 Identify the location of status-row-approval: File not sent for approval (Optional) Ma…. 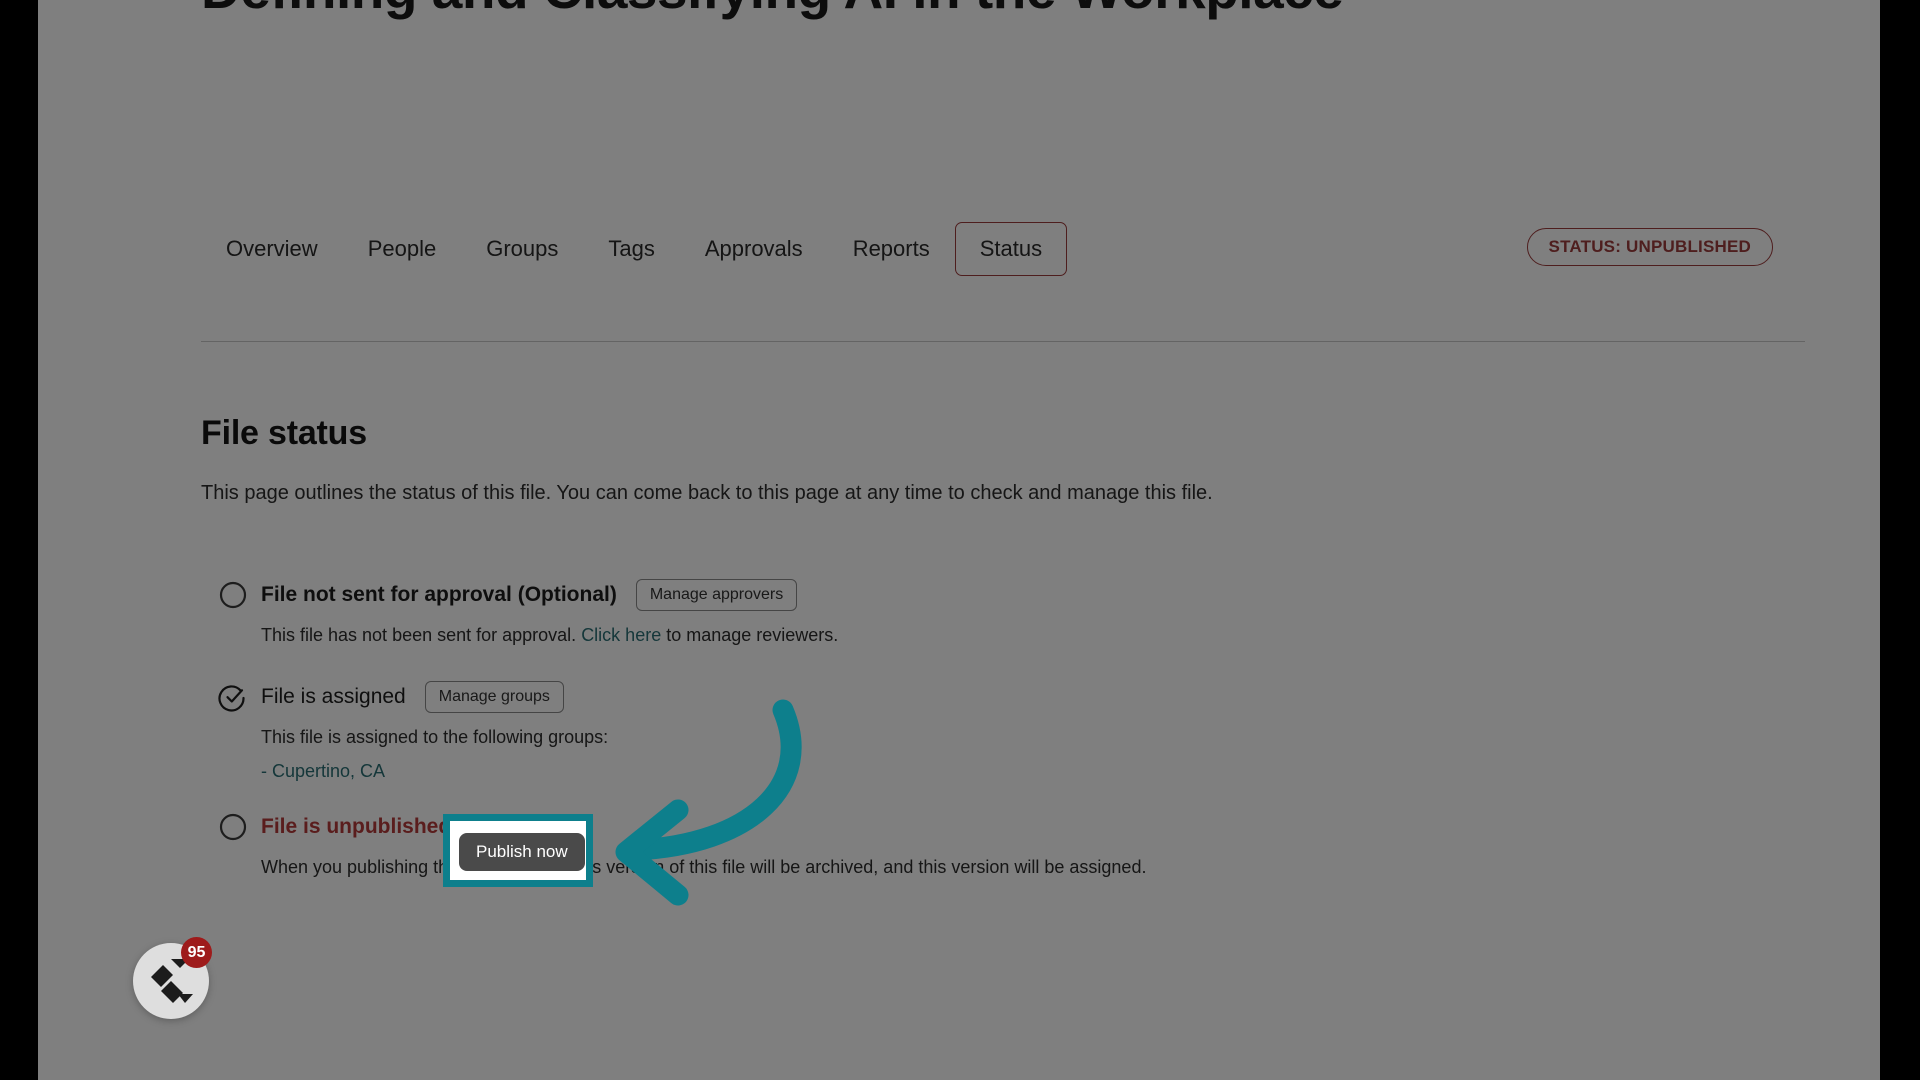
(528, 613).